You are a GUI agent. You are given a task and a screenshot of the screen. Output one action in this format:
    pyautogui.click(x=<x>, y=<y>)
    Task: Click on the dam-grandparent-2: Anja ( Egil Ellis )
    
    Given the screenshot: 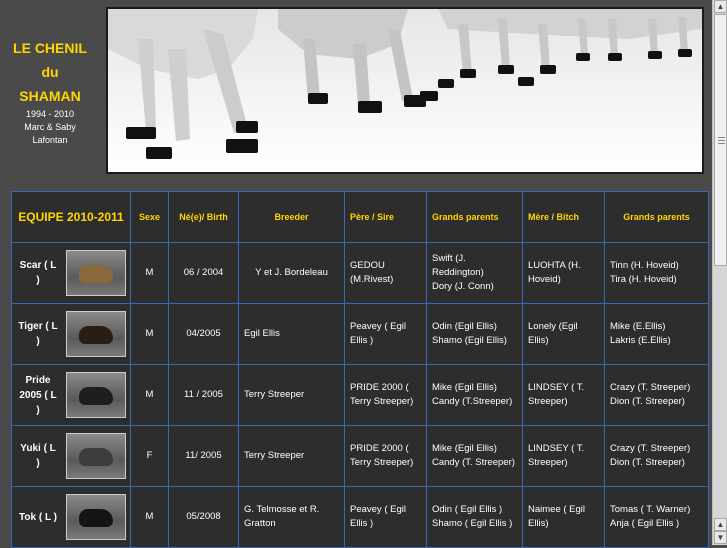 What is the action you would take?
    pyautogui.click(x=645, y=523)
    